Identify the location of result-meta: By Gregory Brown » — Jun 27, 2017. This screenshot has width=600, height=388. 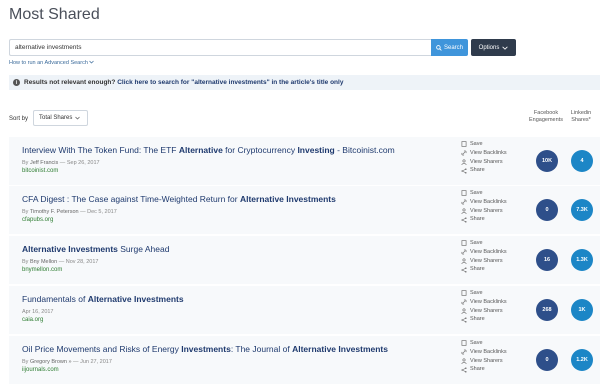
(67, 362).